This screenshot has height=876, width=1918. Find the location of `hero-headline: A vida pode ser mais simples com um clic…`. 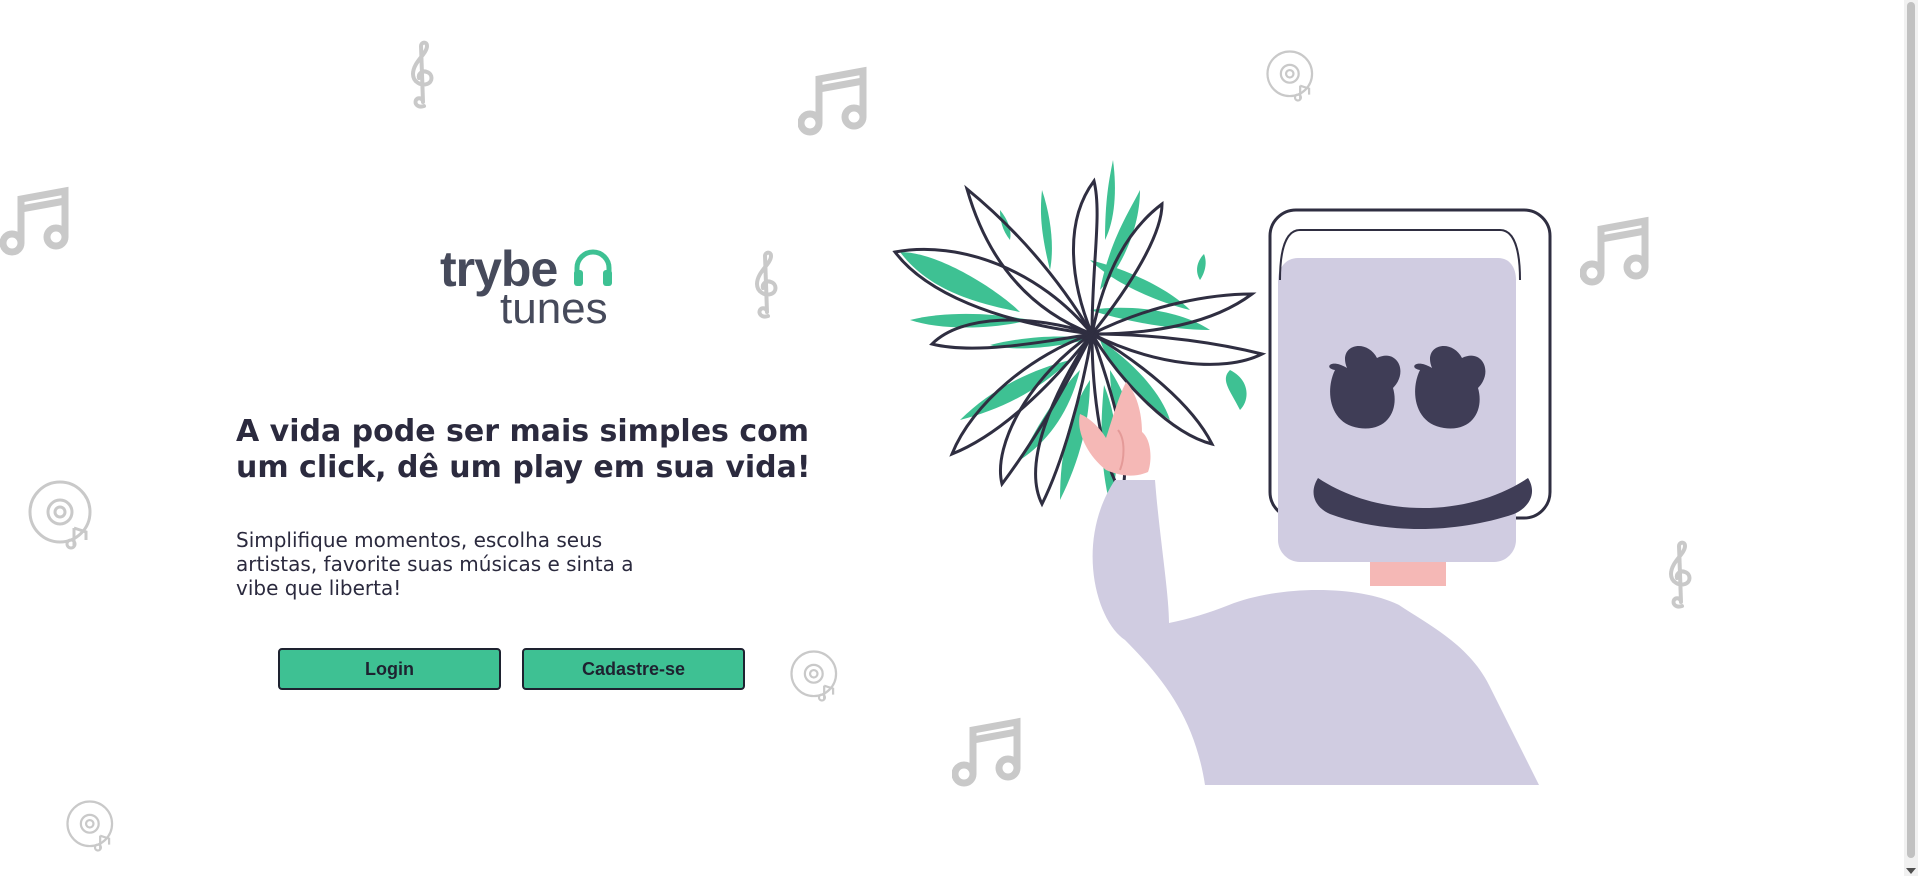

hero-headline: A vida pode ser mais simples com um clic… is located at coordinates (523, 449).